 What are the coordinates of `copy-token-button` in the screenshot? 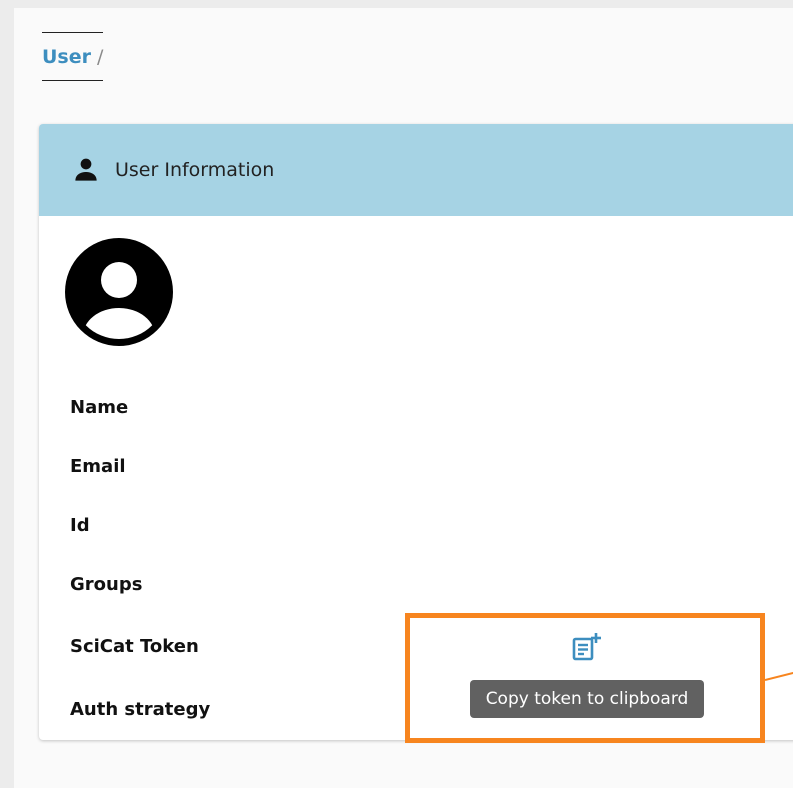 It's located at (587, 647).